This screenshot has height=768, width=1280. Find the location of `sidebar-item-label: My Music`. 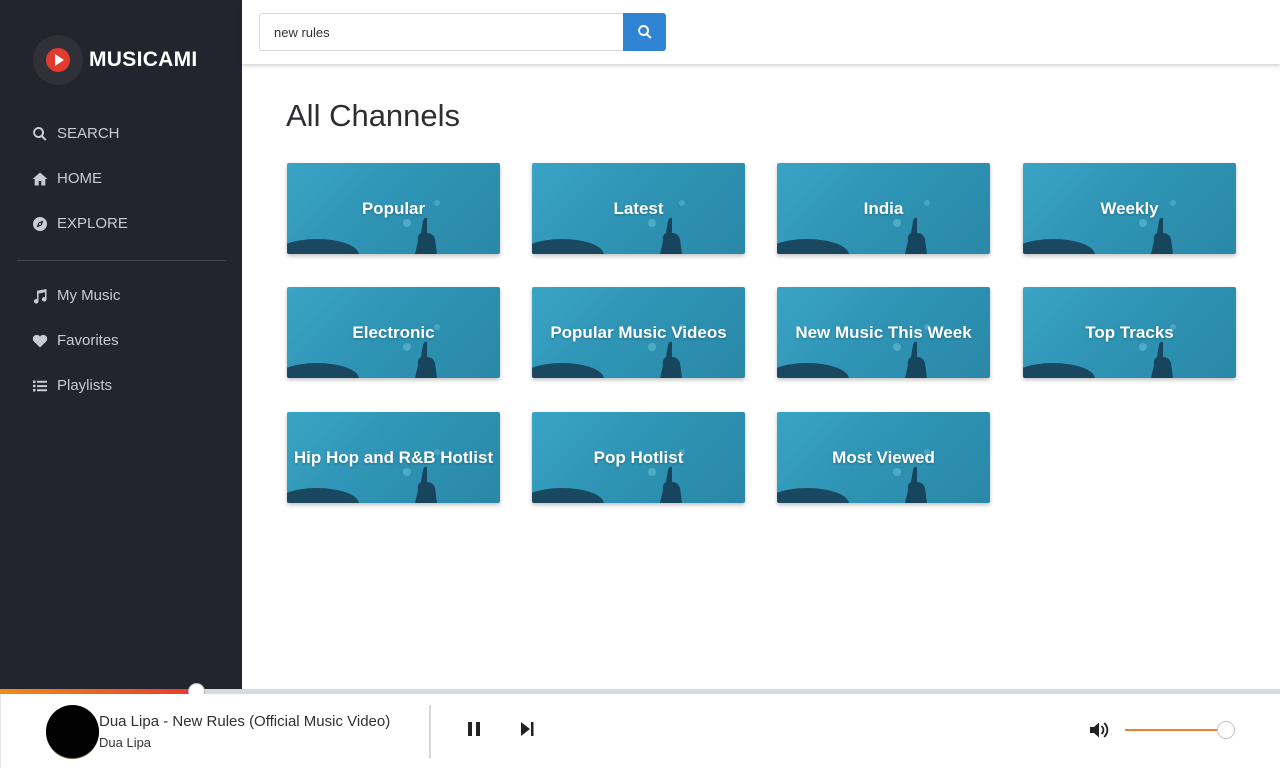

sidebar-item-label: My Music is located at coordinates (89, 295).